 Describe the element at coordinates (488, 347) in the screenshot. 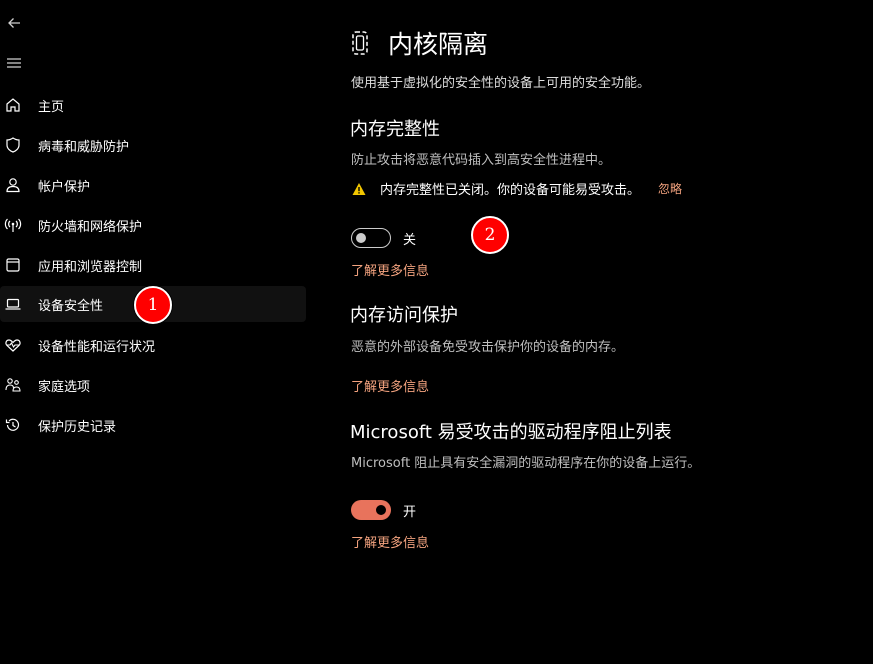

I see `memory-access-description: 恶意的外部设备免受攻击保护你的设备的内存。` at that location.